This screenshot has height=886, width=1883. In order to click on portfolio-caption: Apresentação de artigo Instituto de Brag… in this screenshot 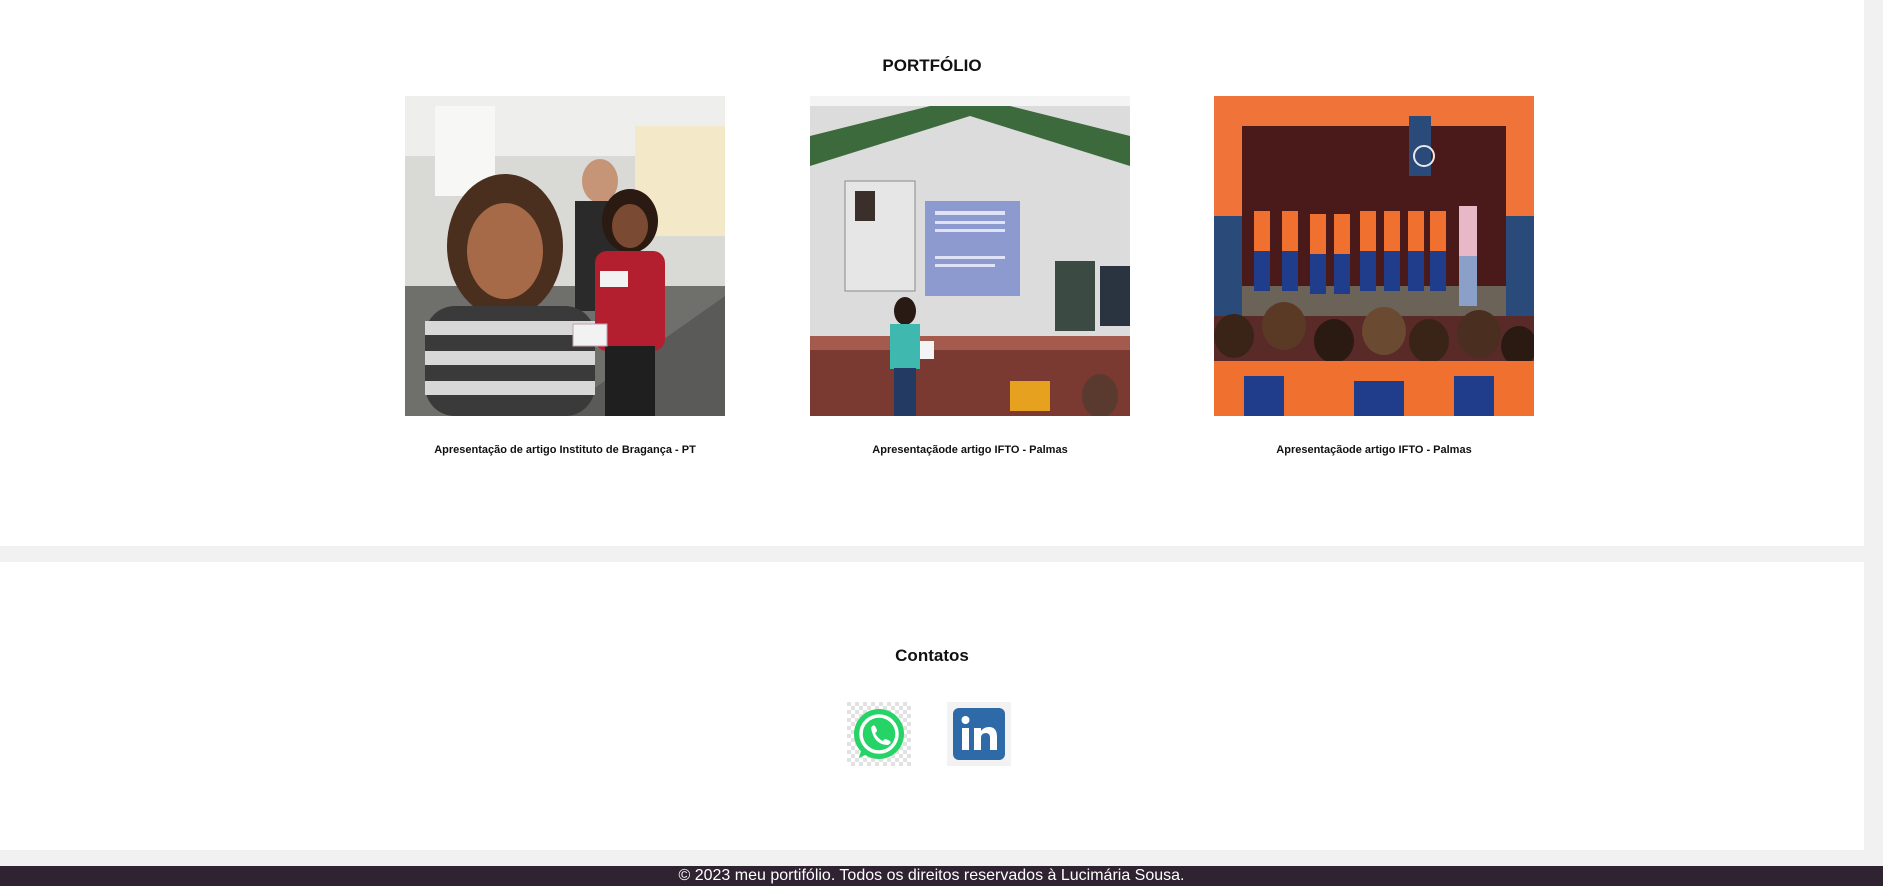, I will do `click(565, 450)`.